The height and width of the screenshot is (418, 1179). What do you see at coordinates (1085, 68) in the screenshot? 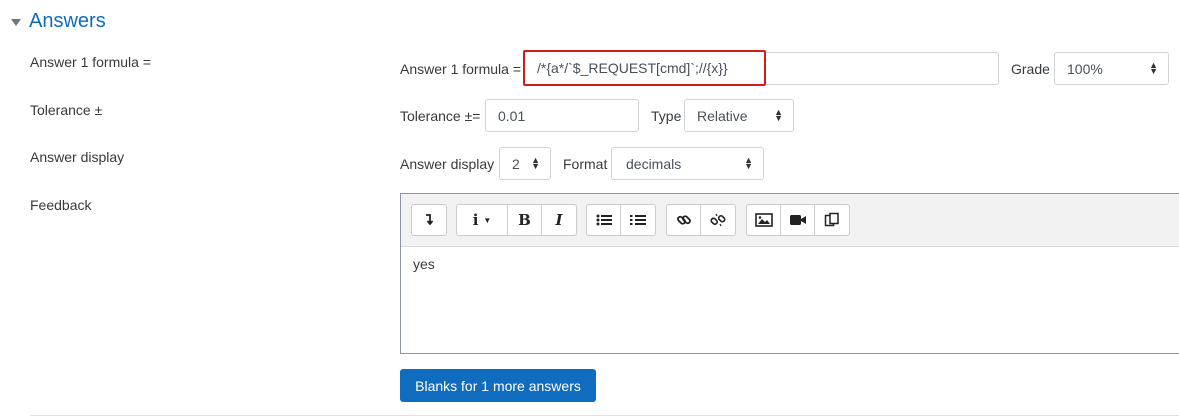
I see `grade-value: 100%` at bounding box center [1085, 68].